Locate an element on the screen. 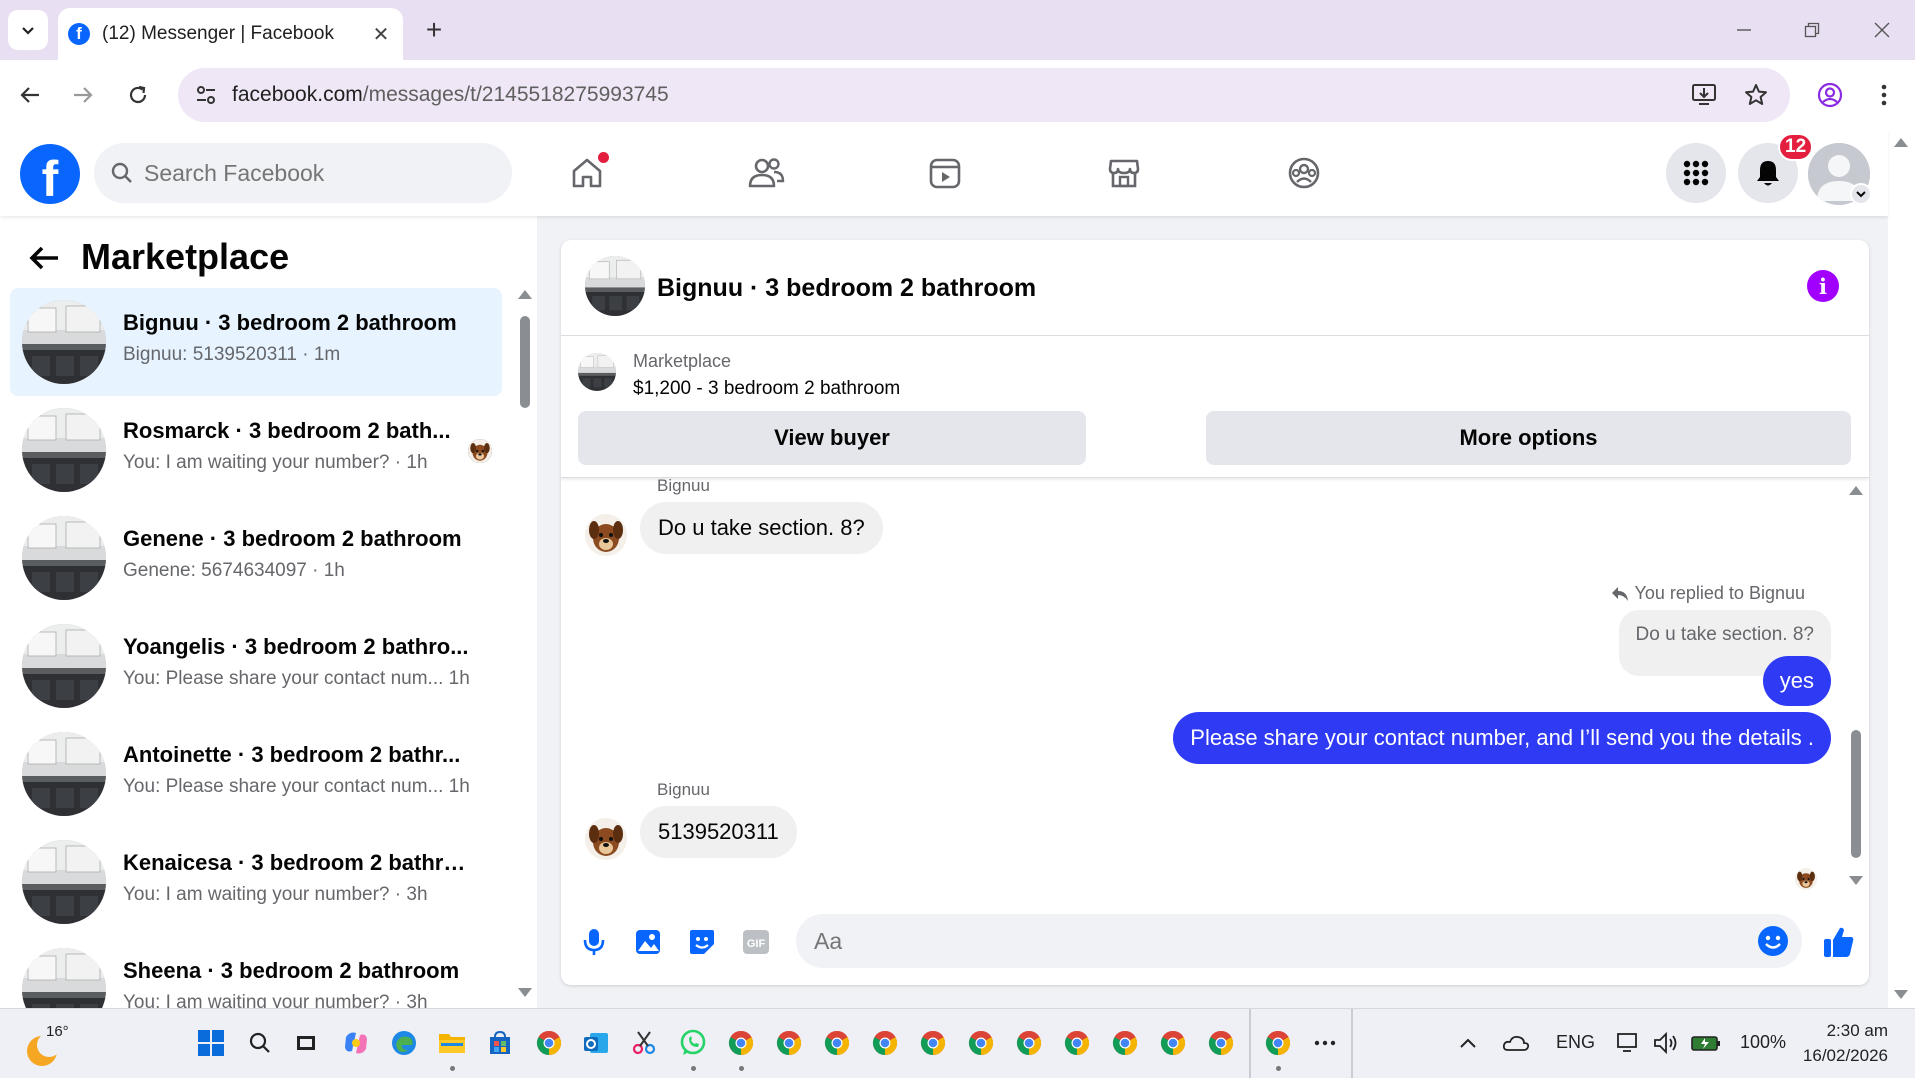 This screenshot has width=1915, height=1078. install-app-icon is located at coordinates (1704, 95).